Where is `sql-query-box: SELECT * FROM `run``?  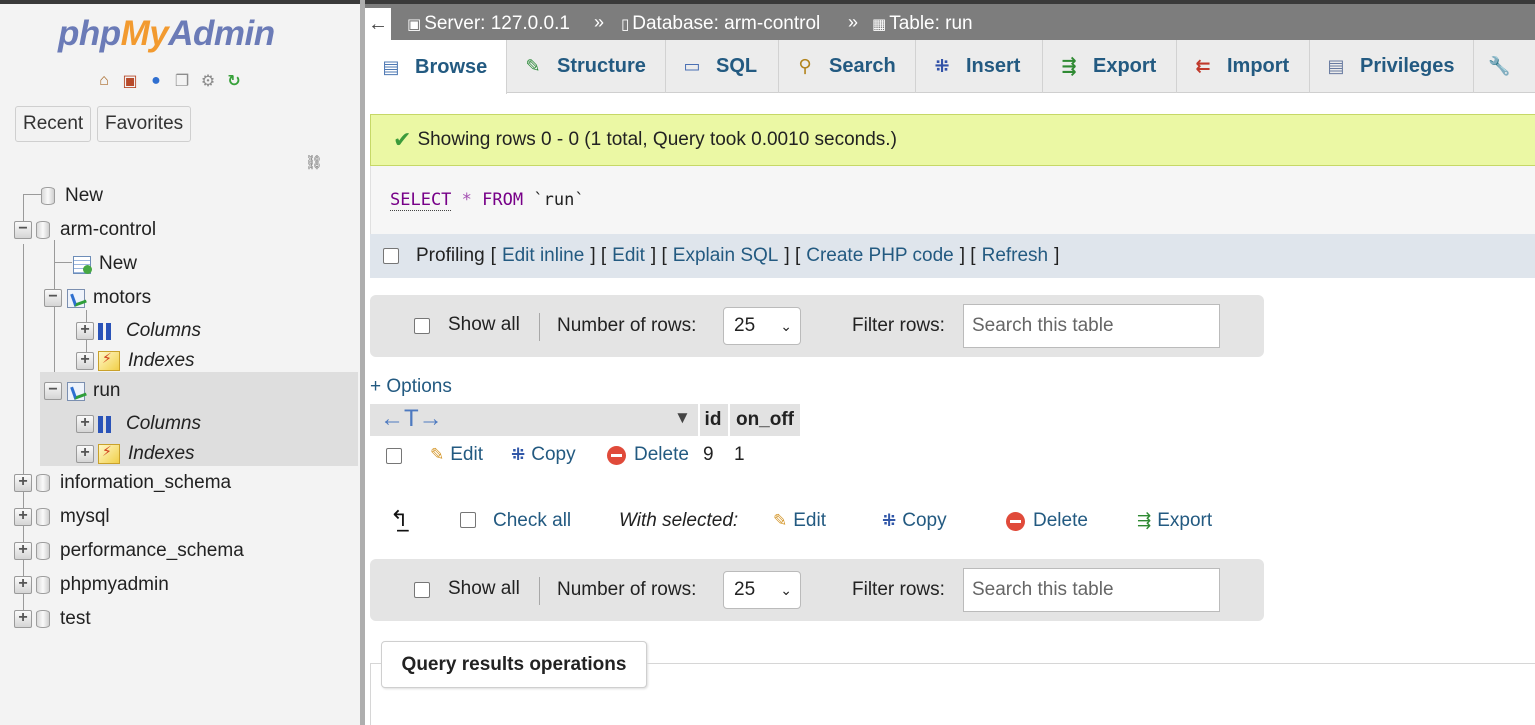
sql-query-box: SELECT * FROM `run` is located at coordinates (952, 200).